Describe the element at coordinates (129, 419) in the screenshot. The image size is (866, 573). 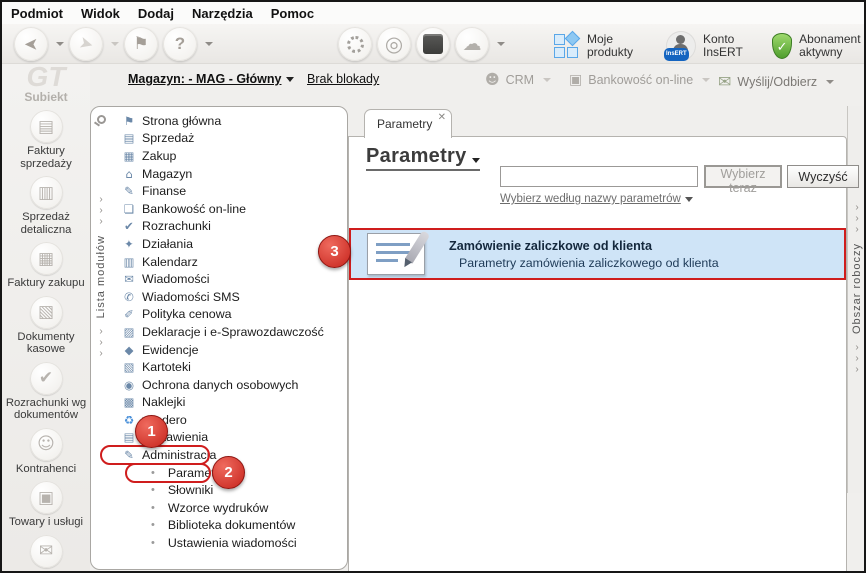
I see `vendero-icon: ♻` at that location.